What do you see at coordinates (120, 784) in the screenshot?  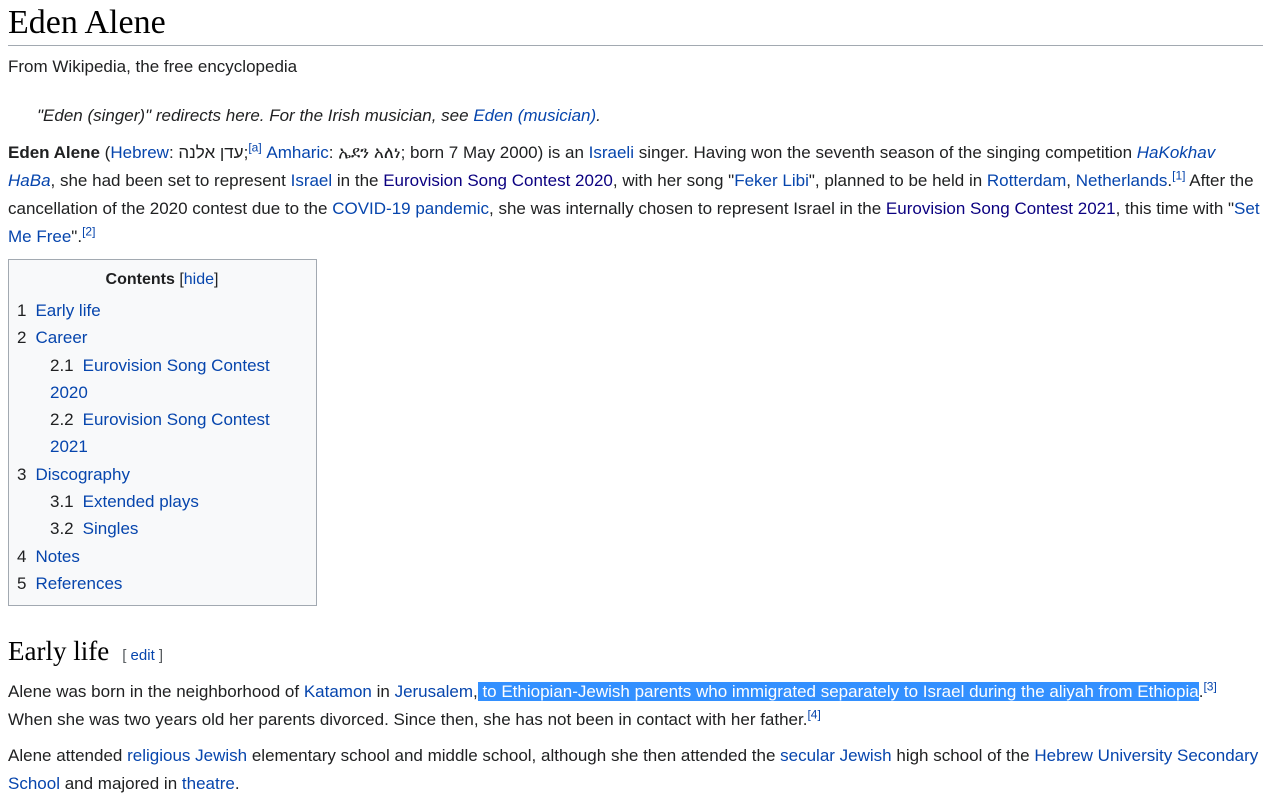 I see `paragraph-text: and majored in` at bounding box center [120, 784].